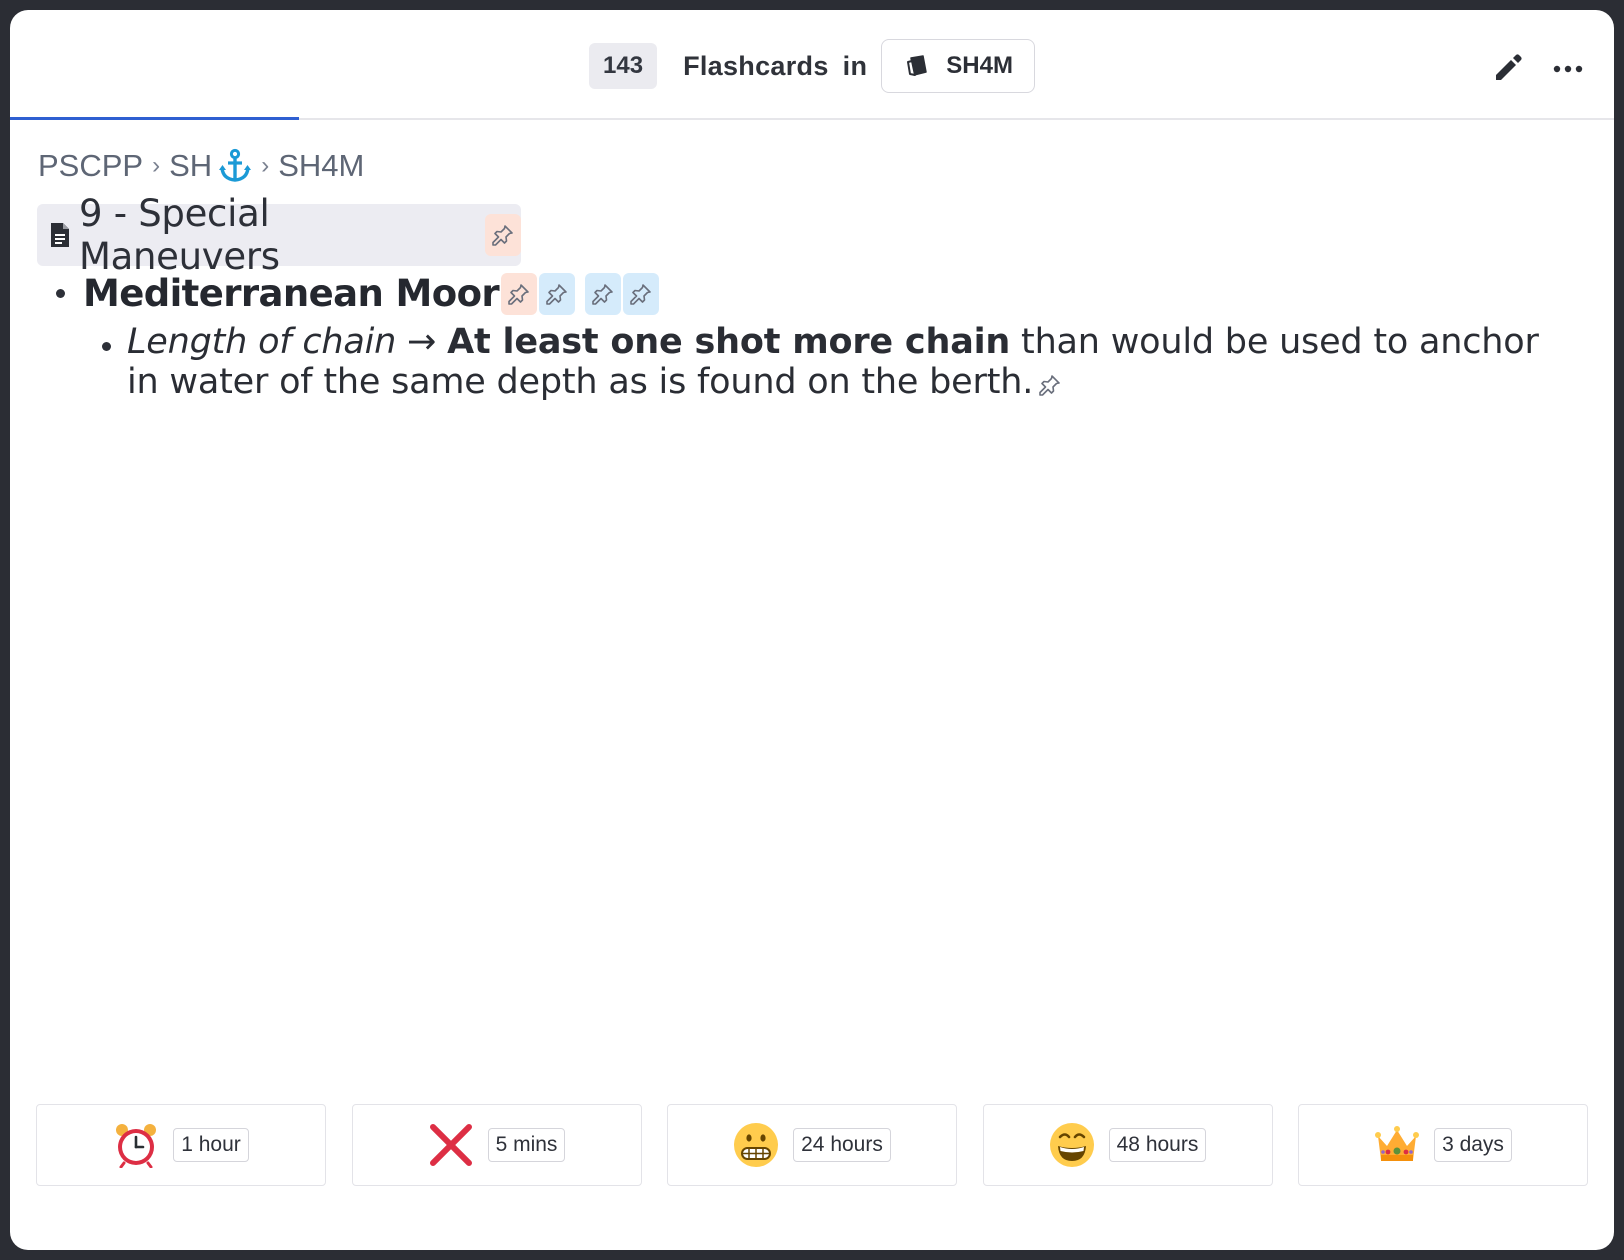 This screenshot has width=1624, height=1260. I want to click on arrow-glyph: →, so click(422, 342).